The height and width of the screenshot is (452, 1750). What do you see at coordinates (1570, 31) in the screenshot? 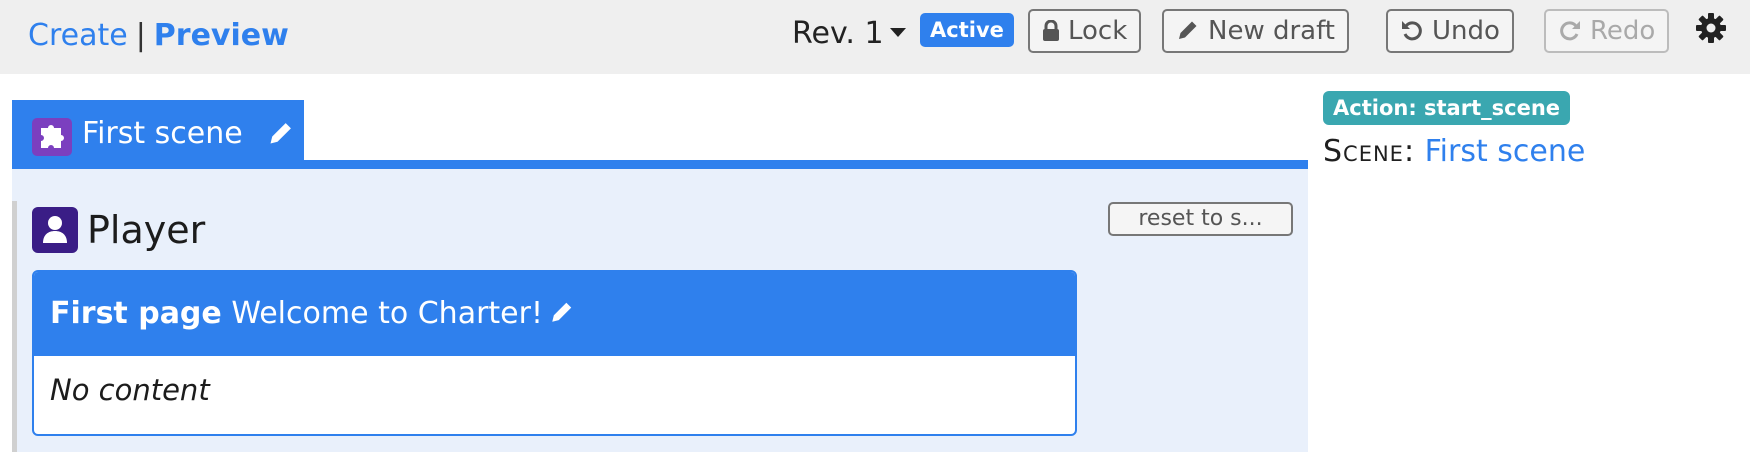
I see `redo-icon` at bounding box center [1570, 31].